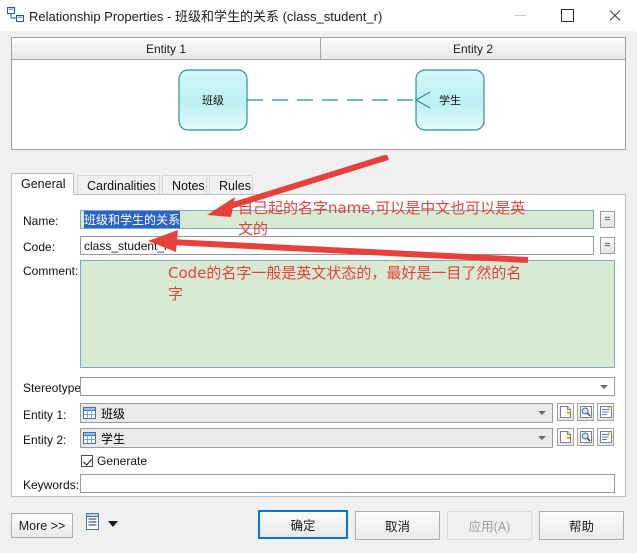 The image size is (637, 553). Describe the element at coordinates (45, 440) in the screenshot. I see `entity2-label: Entity 2:` at that location.